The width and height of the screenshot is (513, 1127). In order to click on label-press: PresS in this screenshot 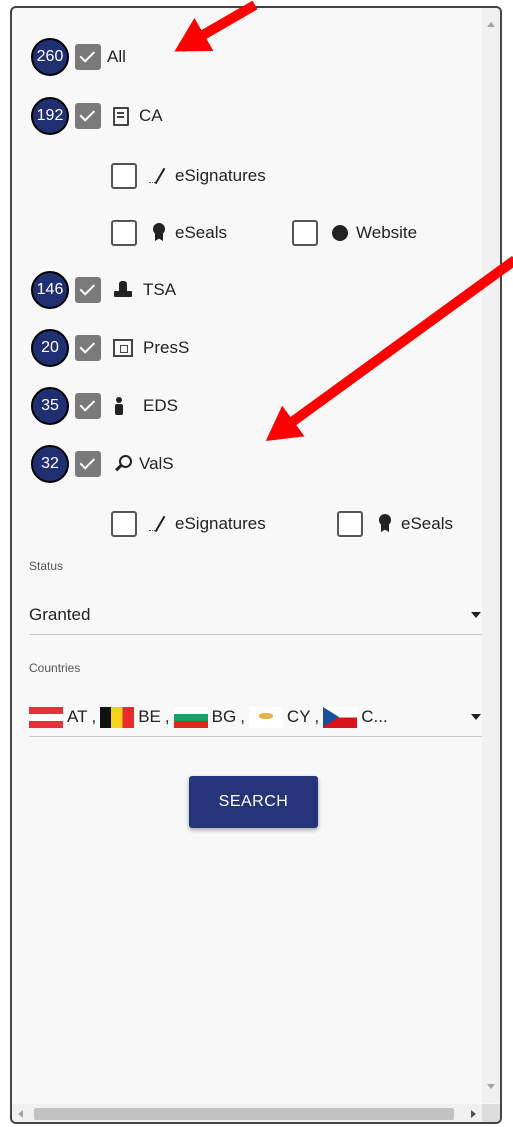, I will do `click(166, 347)`.